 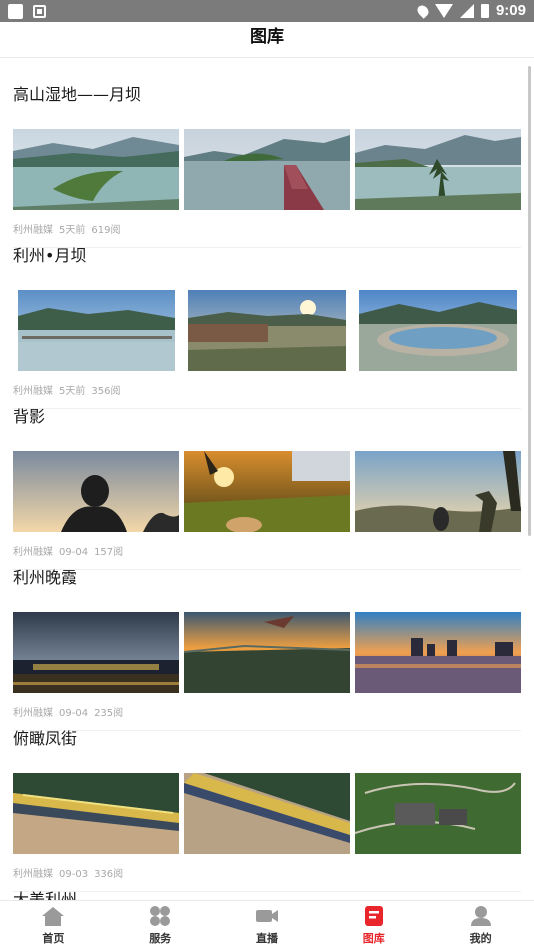 I want to click on gallery-item-meta: 利州融媒 09-04 157阅, so click(x=71, y=550).